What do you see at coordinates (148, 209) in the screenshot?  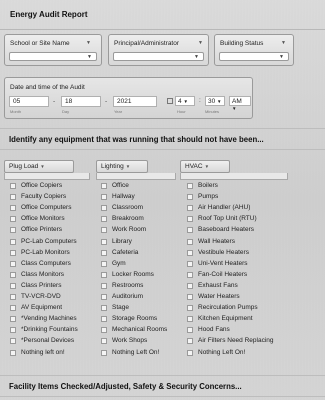 I see `lighting-item: Classroom` at bounding box center [148, 209].